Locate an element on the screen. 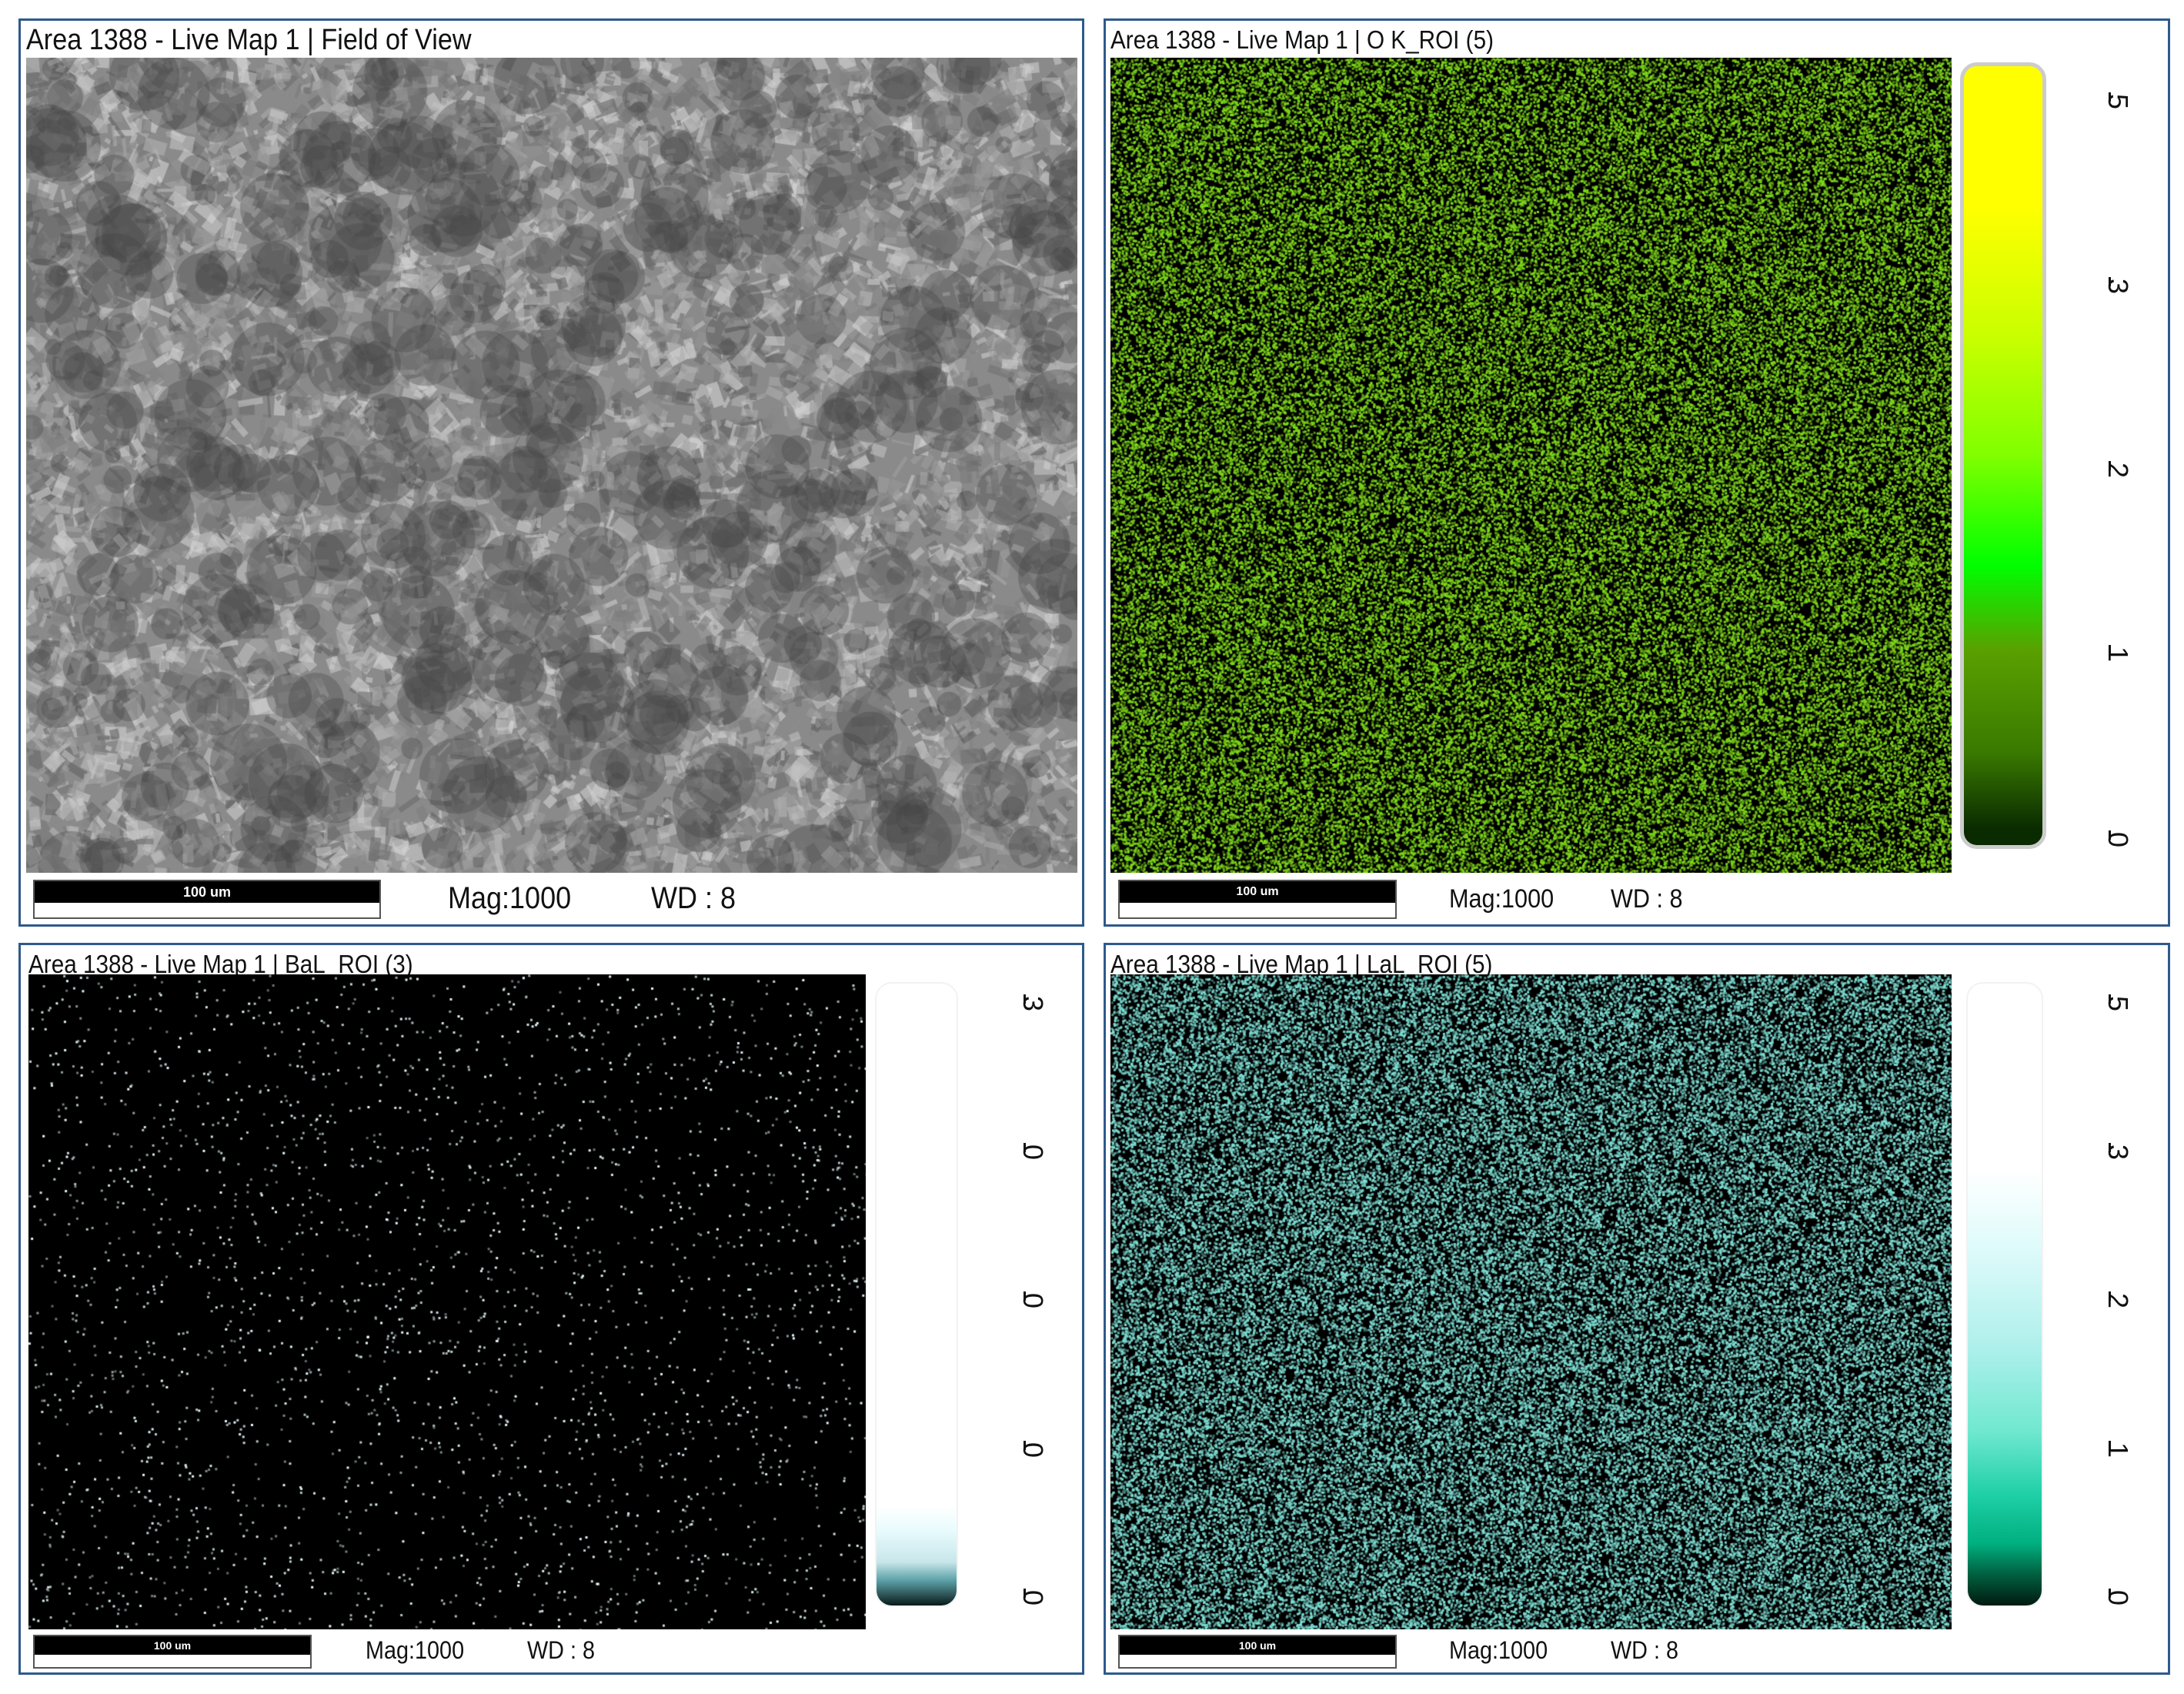 The image size is (2184, 1694). panel-title: Area 1388 - Live Map 1 | Field of View is located at coordinates (249, 40).